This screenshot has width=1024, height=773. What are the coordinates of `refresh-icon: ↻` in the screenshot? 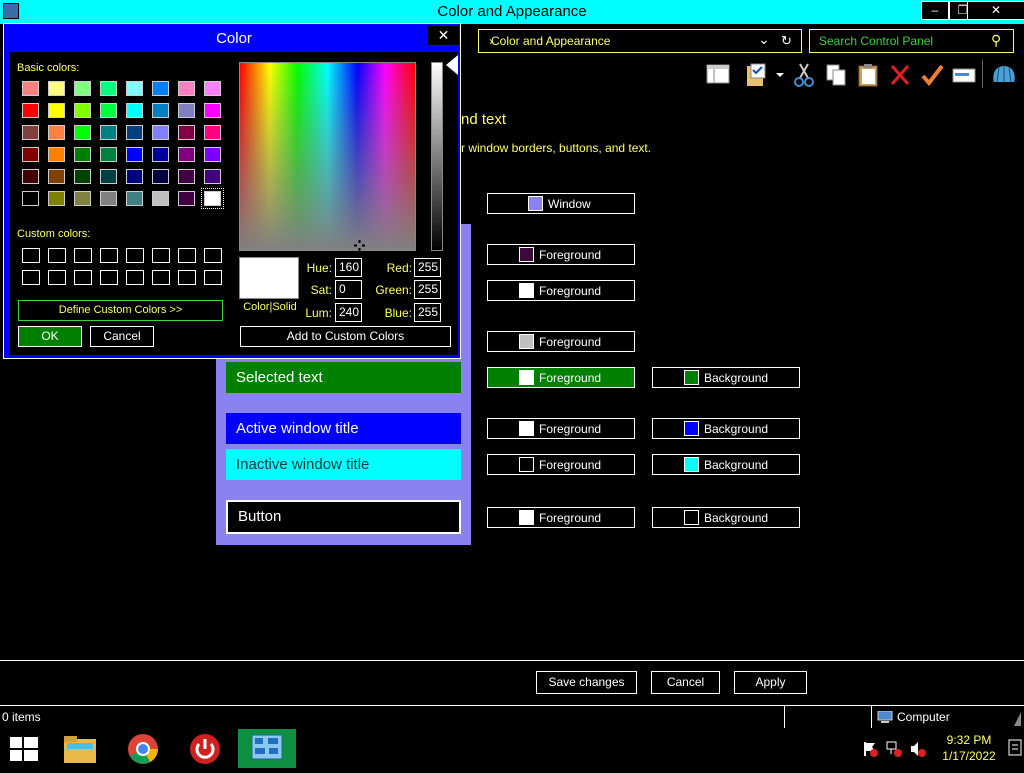 It's located at (786, 41).